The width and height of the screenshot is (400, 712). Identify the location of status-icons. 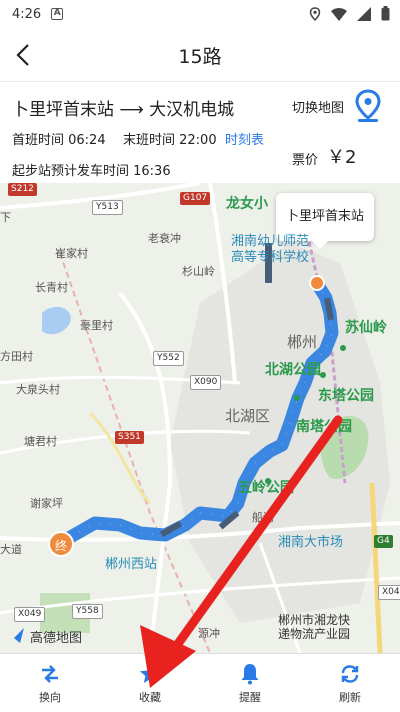
(349, 13).